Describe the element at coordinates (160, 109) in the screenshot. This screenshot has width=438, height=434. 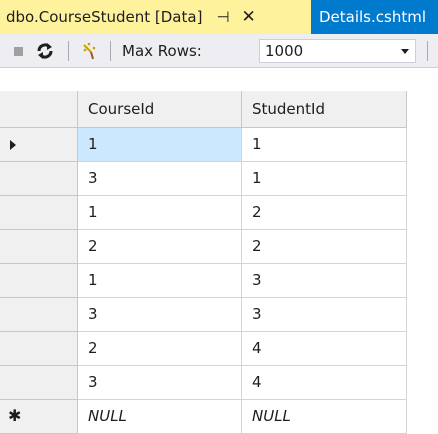
I see `column-header-courseid: CourseId` at that location.